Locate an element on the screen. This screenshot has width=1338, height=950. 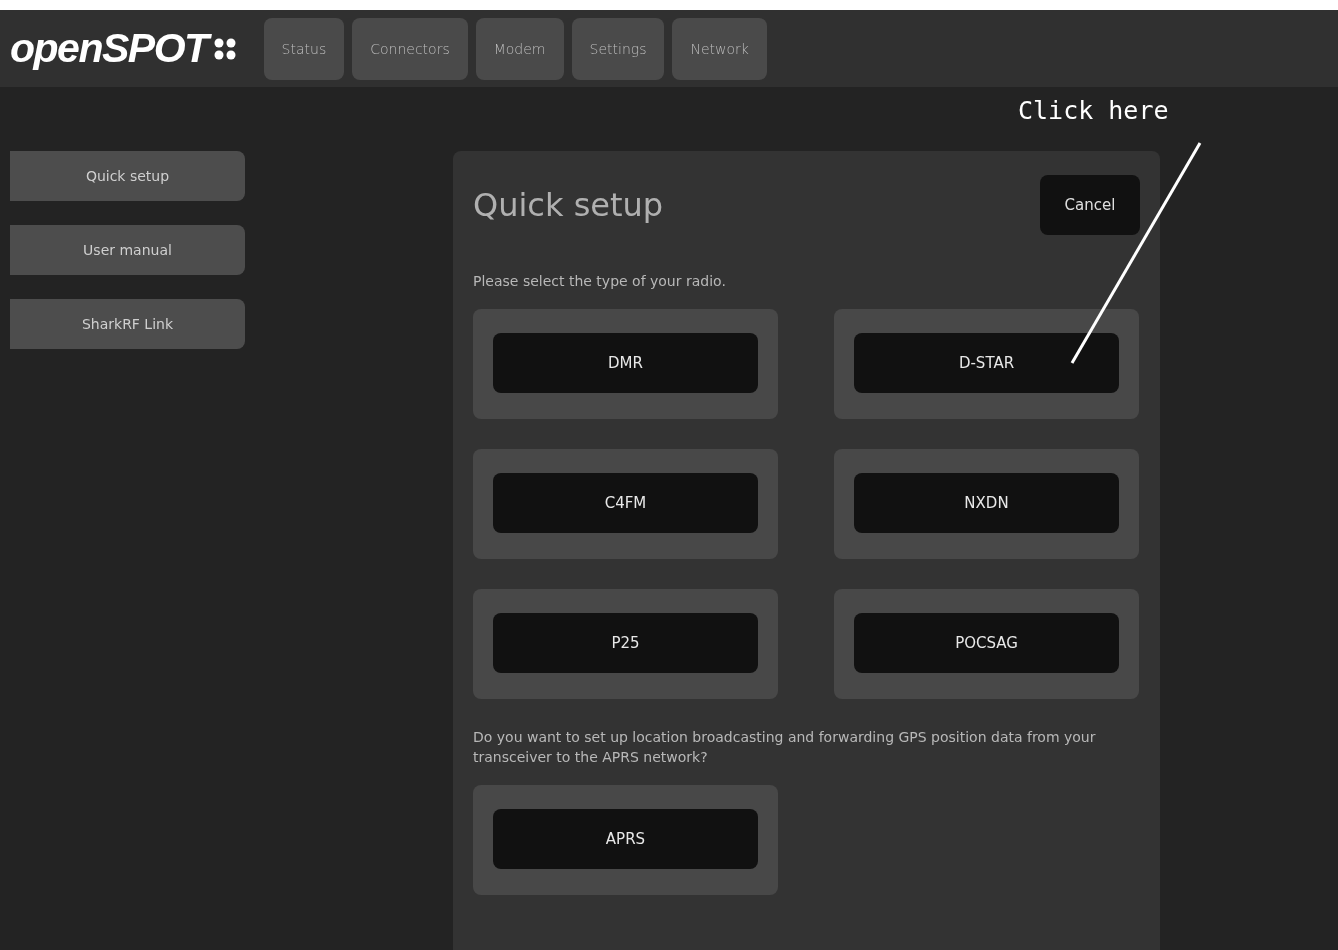
radio-type-button: DMR is located at coordinates (625, 363).